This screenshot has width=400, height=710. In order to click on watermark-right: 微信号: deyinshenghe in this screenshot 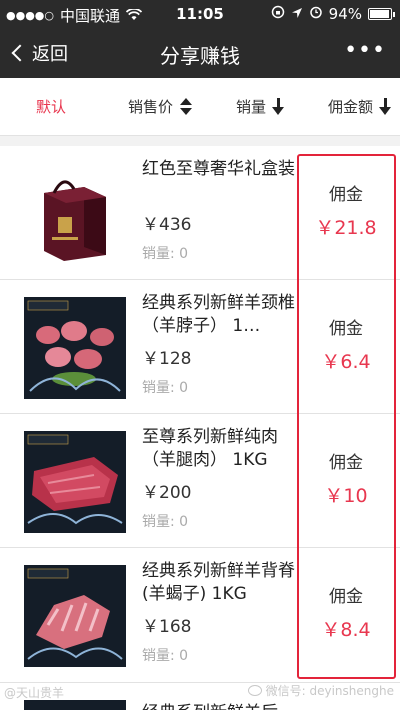, I will do `click(329, 691)`.